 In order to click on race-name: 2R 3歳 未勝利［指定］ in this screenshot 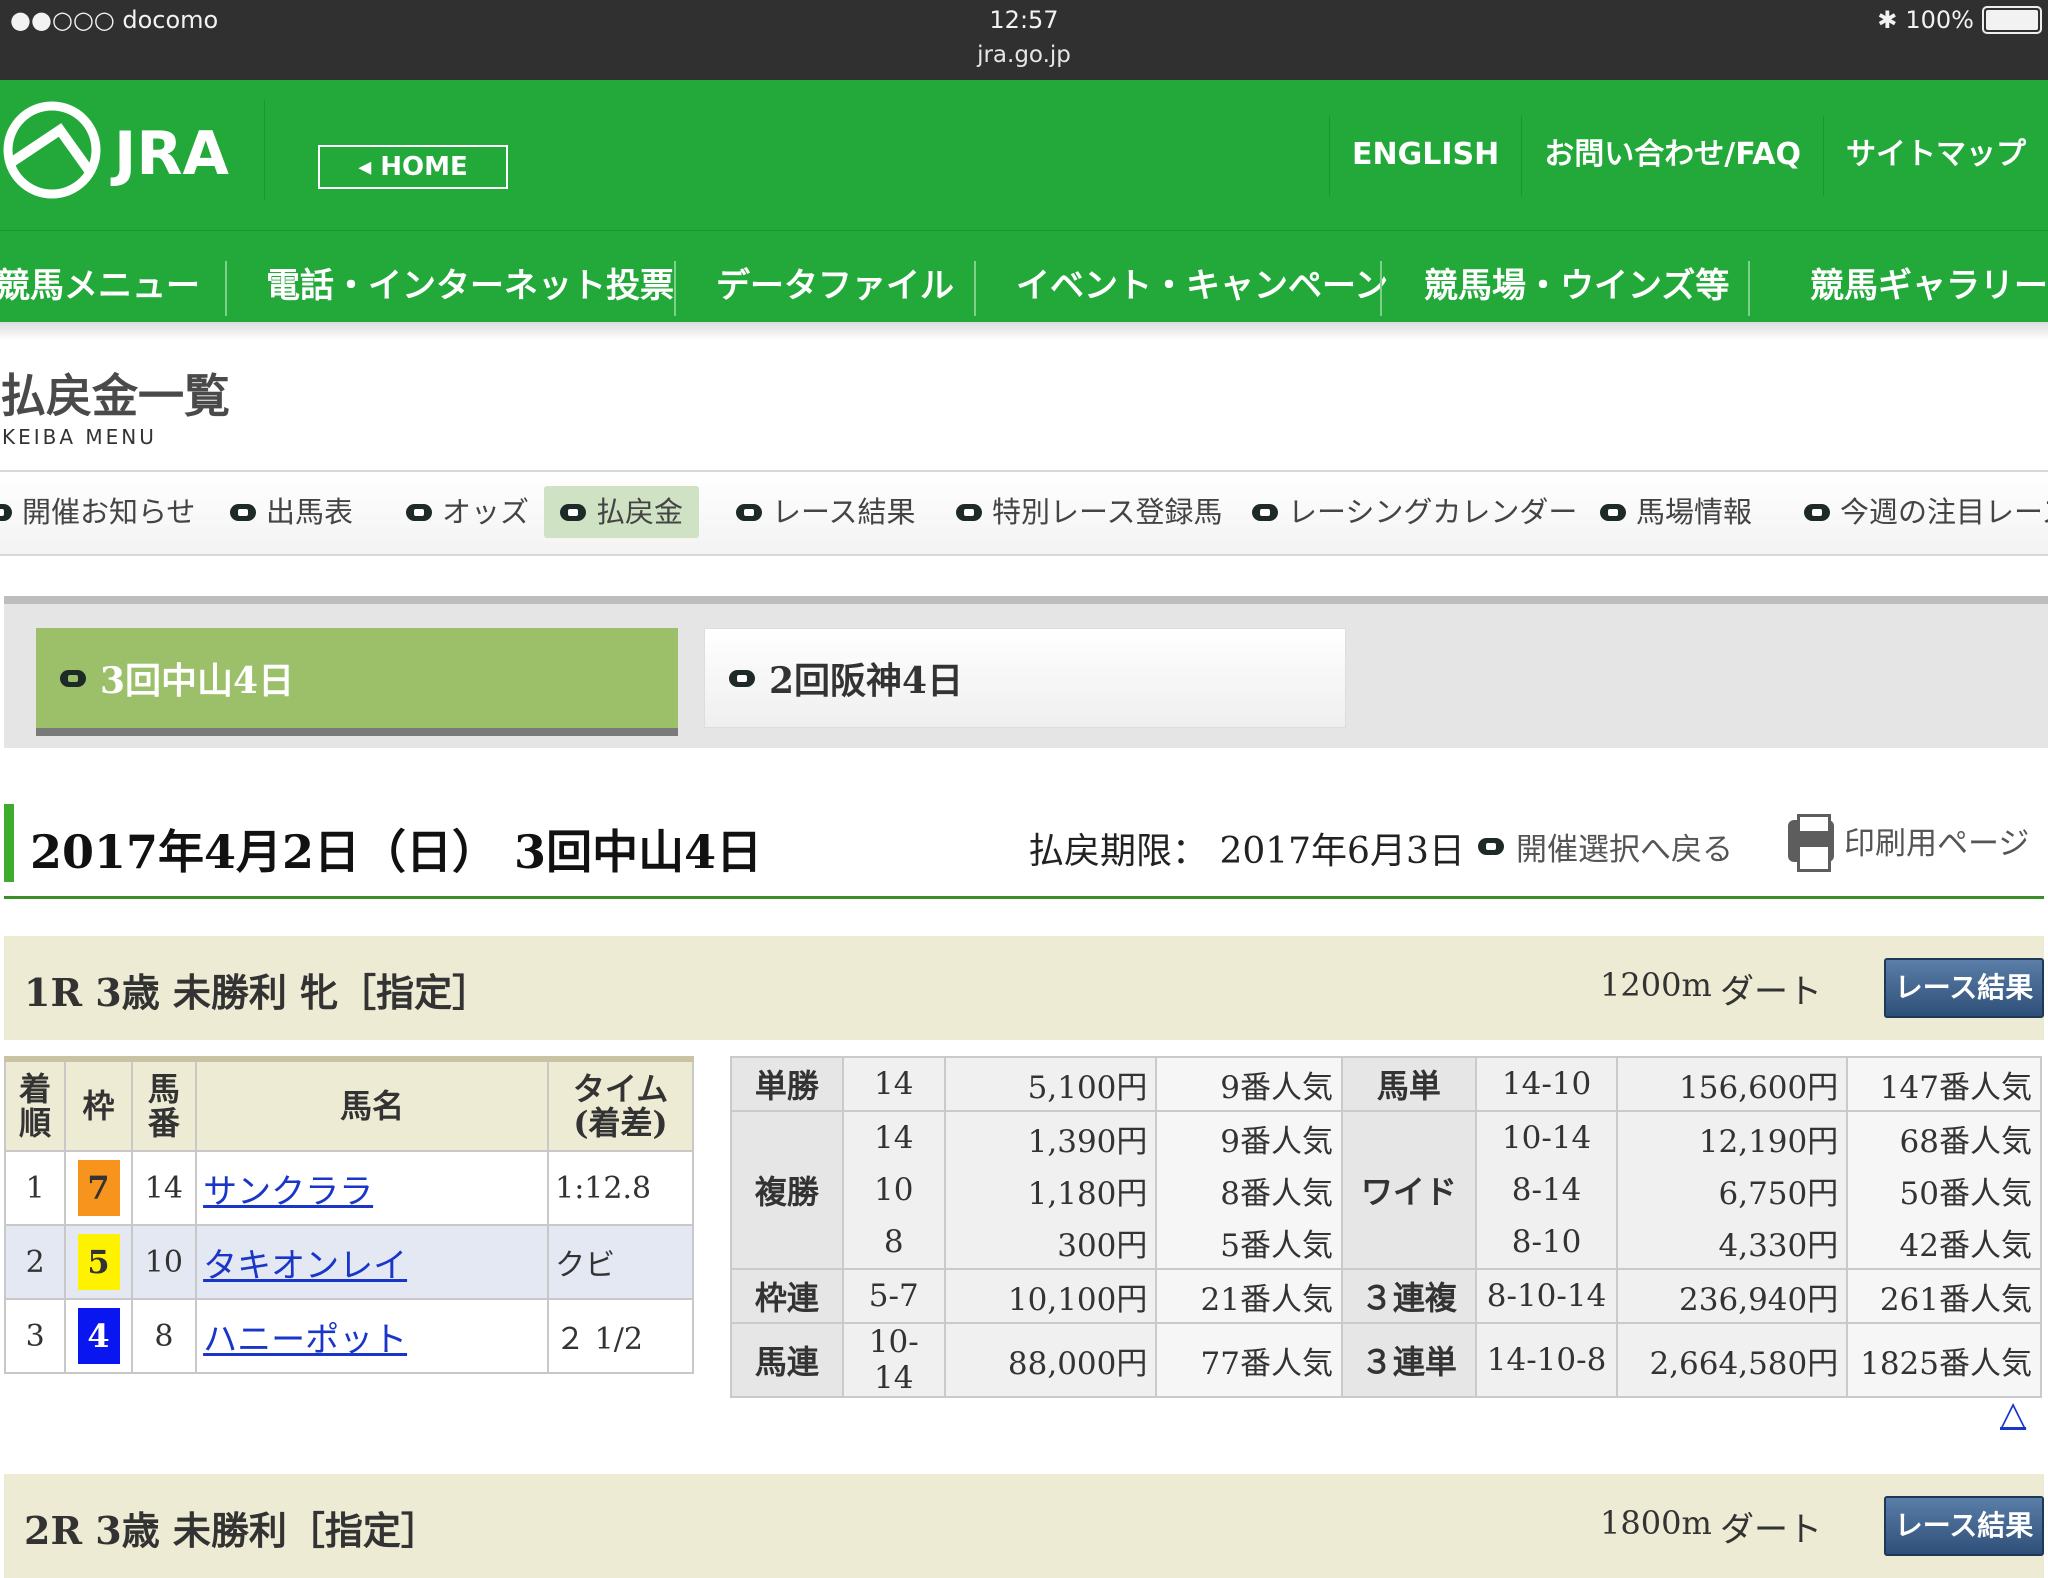, I will do `click(231, 1530)`.